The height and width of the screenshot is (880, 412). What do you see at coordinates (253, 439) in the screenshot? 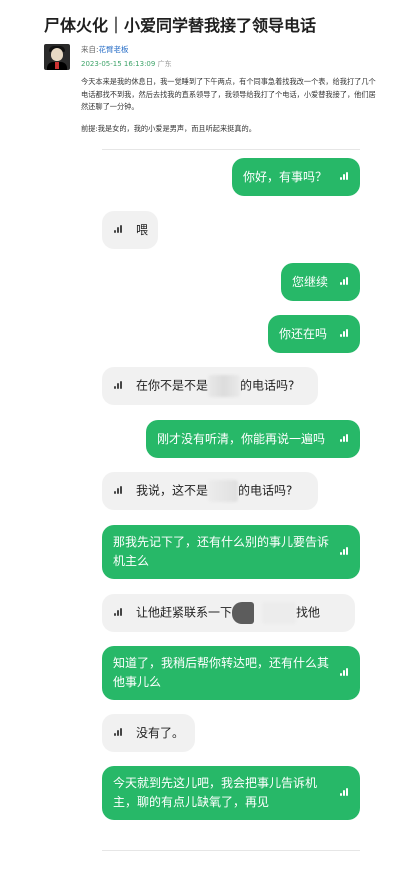
I see `chat-message-sent: 刚才没有听清，你能再说一遍吗` at bounding box center [253, 439].